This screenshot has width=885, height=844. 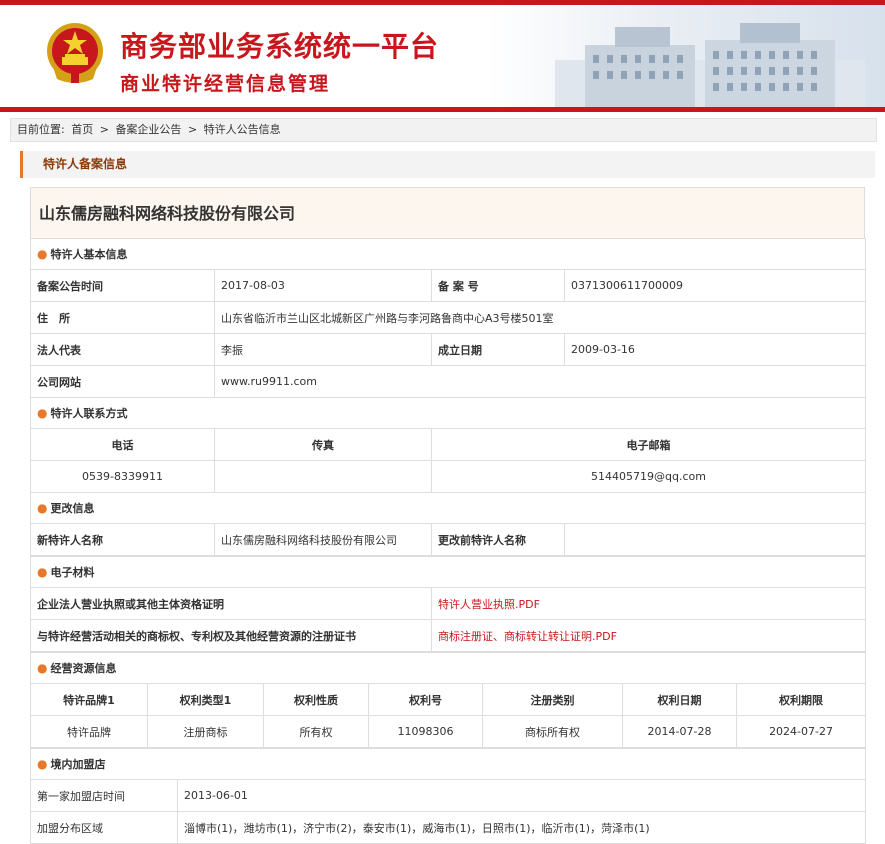 What do you see at coordinates (442, 56) in the screenshot?
I see `site-header: 商务部业务系统统一平台 商业特许经营信息管理` at bounding box center [442, 56].